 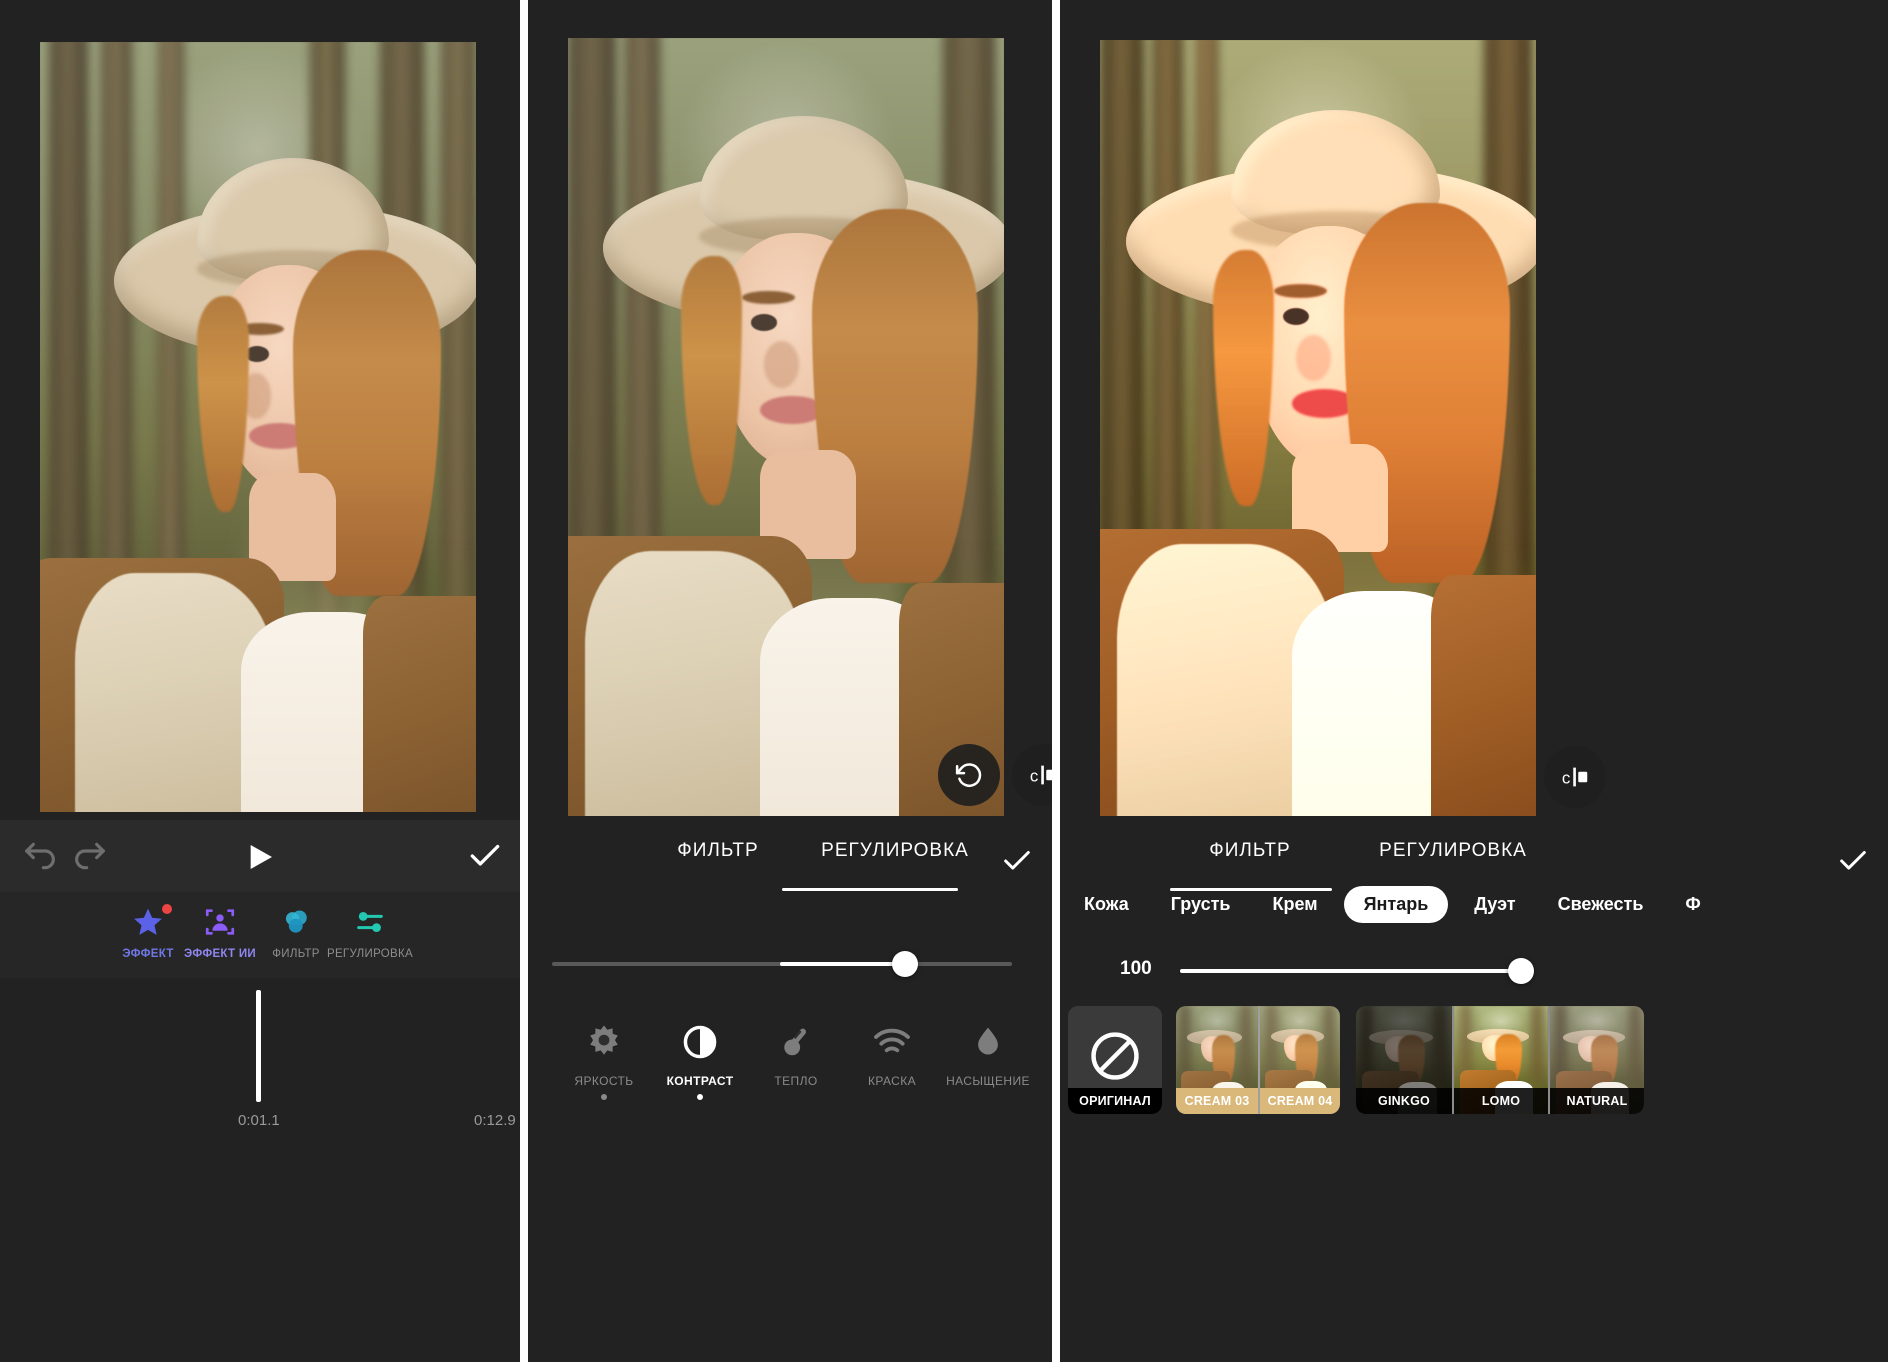 What do you see at coordinates (700, 1042) in the screenshot?
I see `contrast-icon` at bounding box center [700, 1042].